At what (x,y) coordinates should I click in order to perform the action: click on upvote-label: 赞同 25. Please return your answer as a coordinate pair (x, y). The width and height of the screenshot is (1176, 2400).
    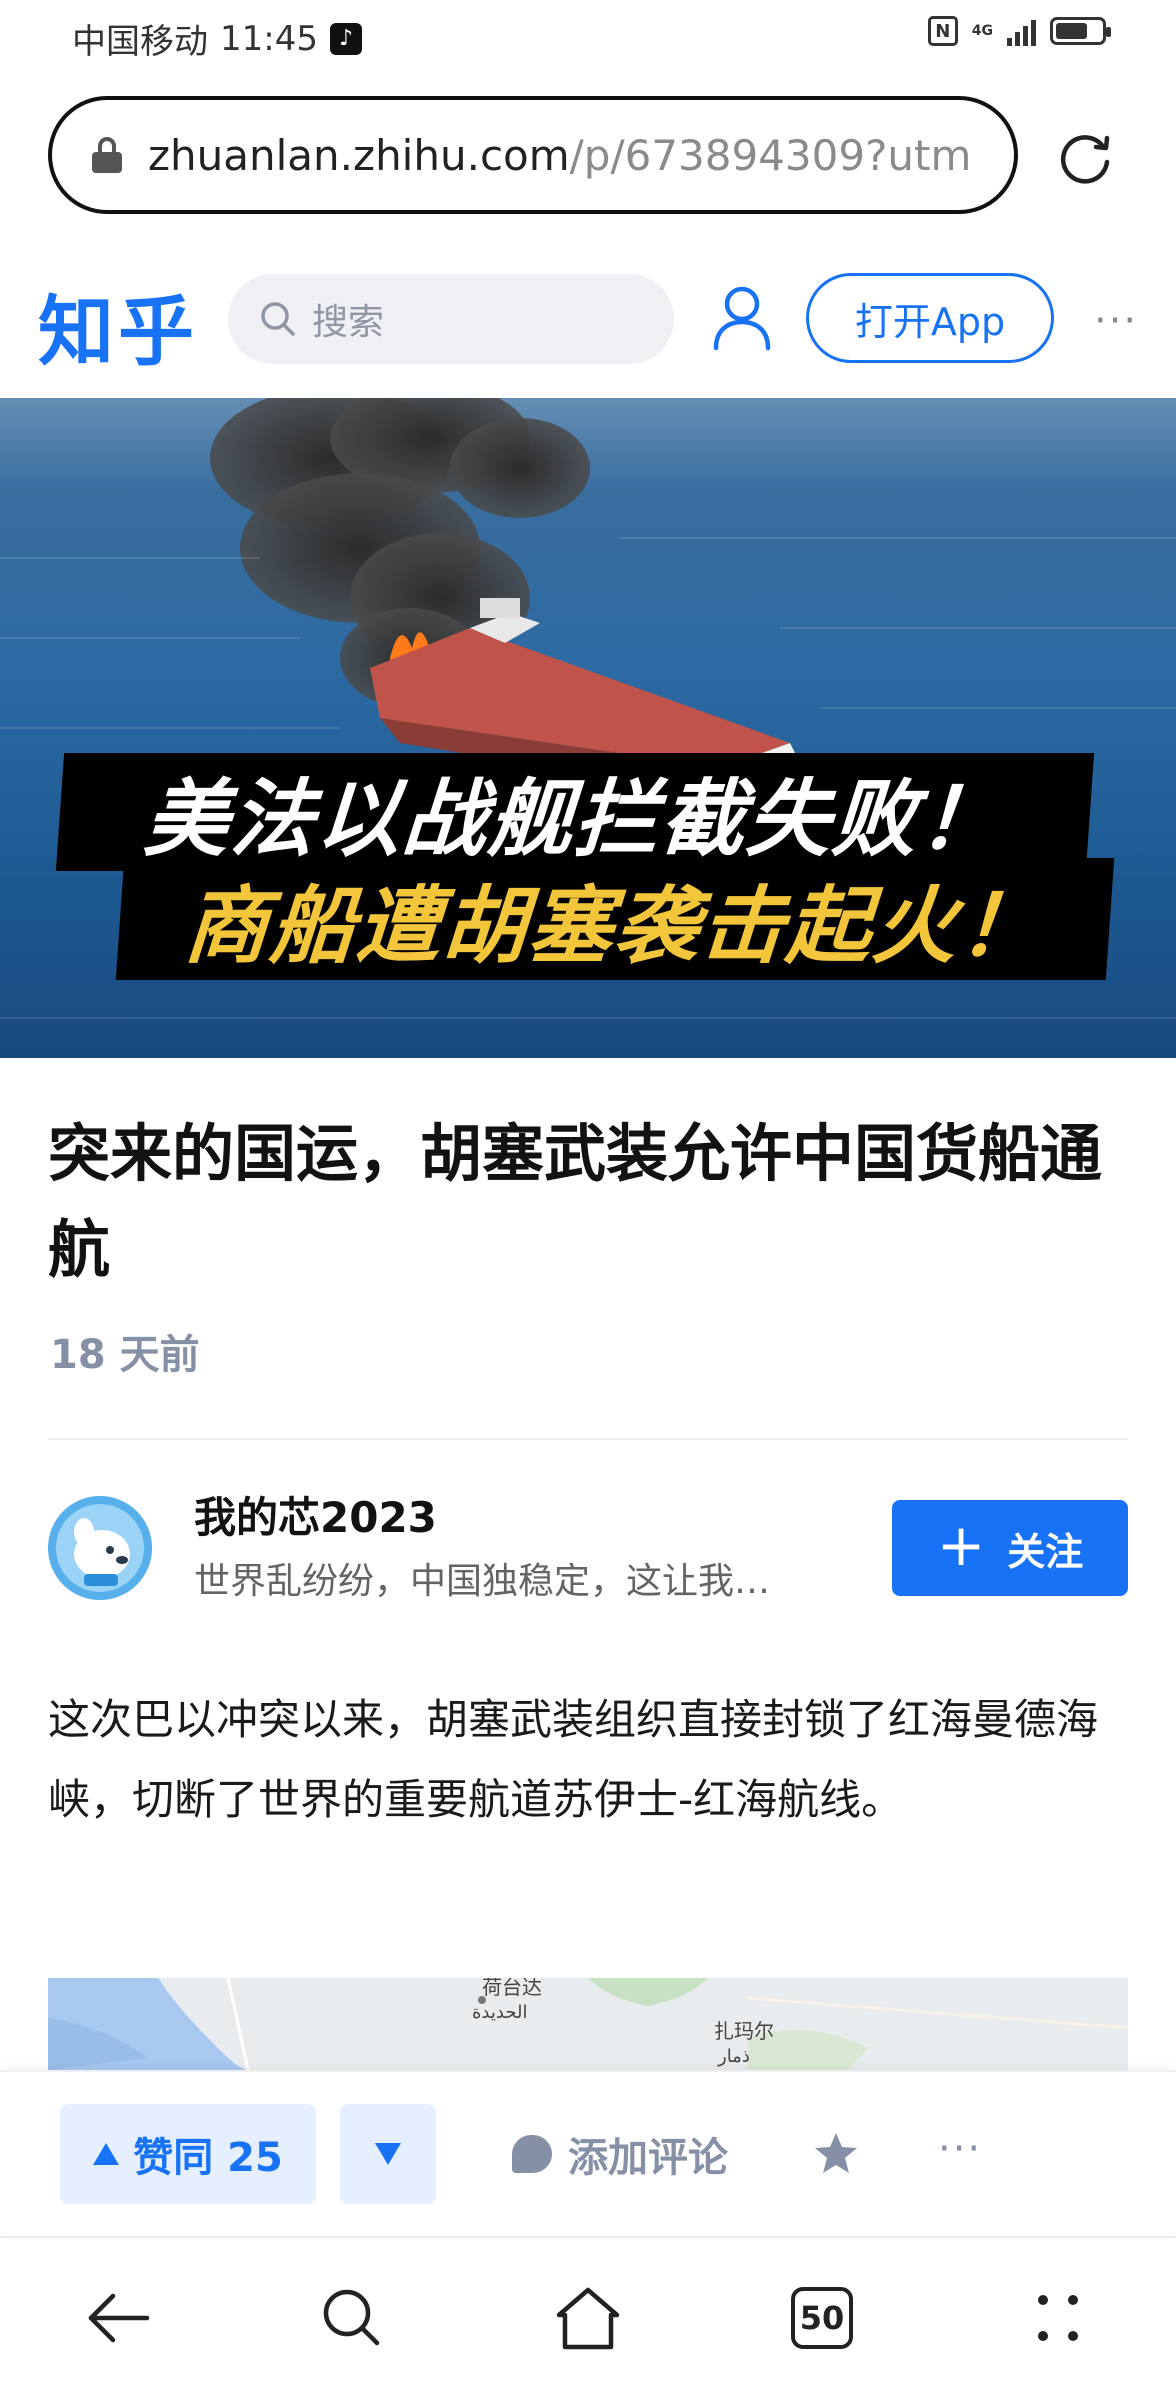
    Looking at the image, I should click on (208, 2158).